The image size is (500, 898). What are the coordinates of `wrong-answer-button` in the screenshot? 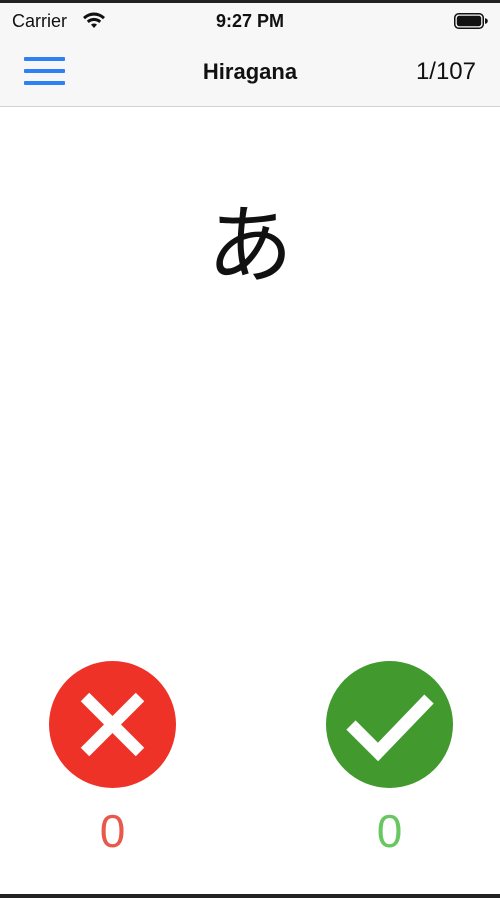 It's located at (112, 724).